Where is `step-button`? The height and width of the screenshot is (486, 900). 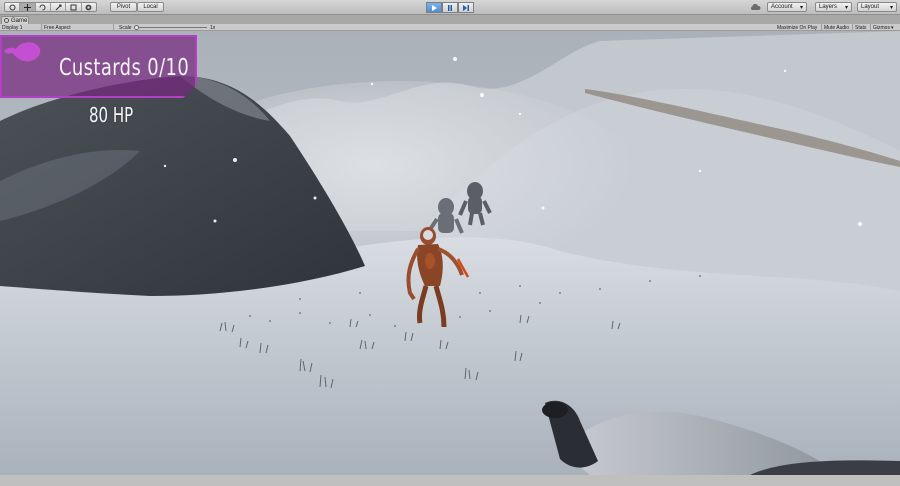
step-button is located at coordinates (466, 7).